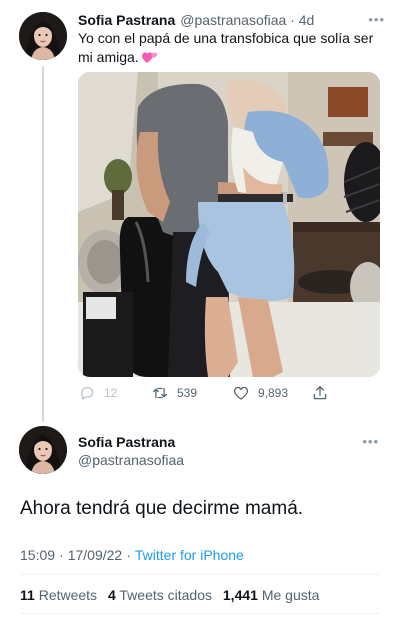 The height and width of the screenshot is (617, 400). What do you see at coordinates (302, 20) in the screenshot?
I see `tweet-age: · 4d` at bounding box center [302, 20].